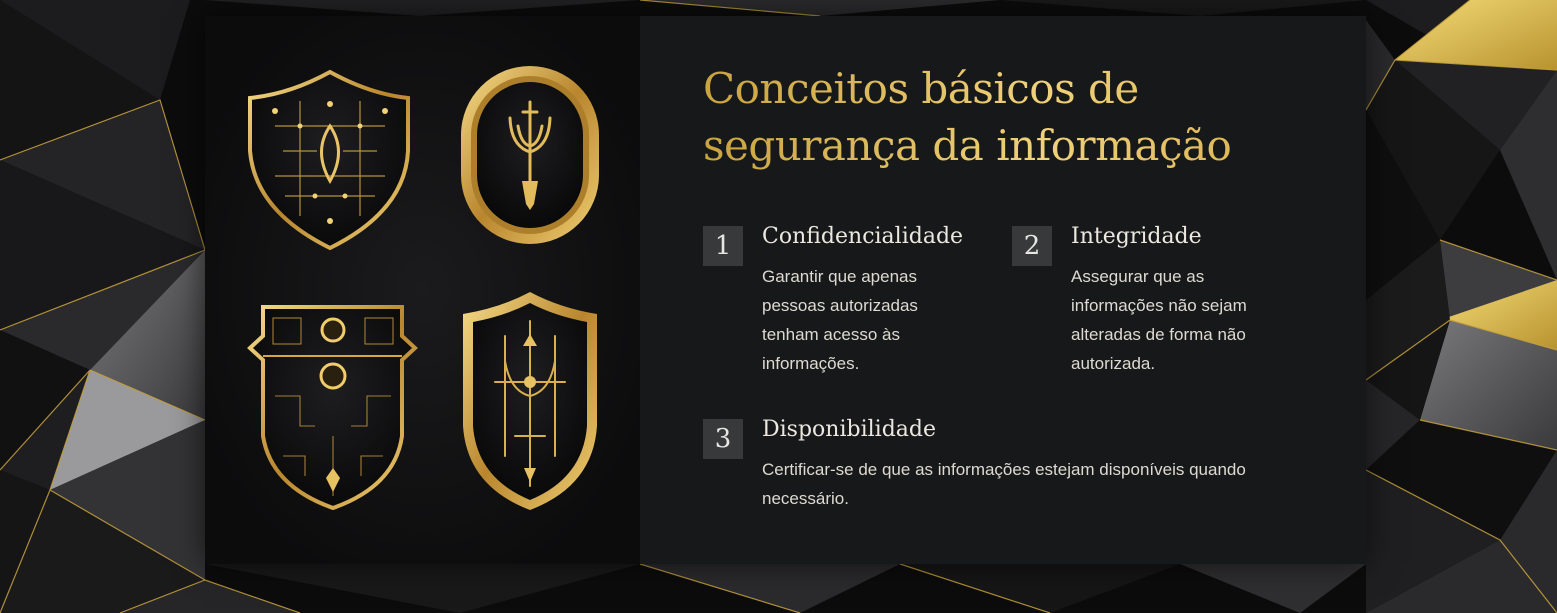  I want to click on number-badge: 1, so click(723, 246).